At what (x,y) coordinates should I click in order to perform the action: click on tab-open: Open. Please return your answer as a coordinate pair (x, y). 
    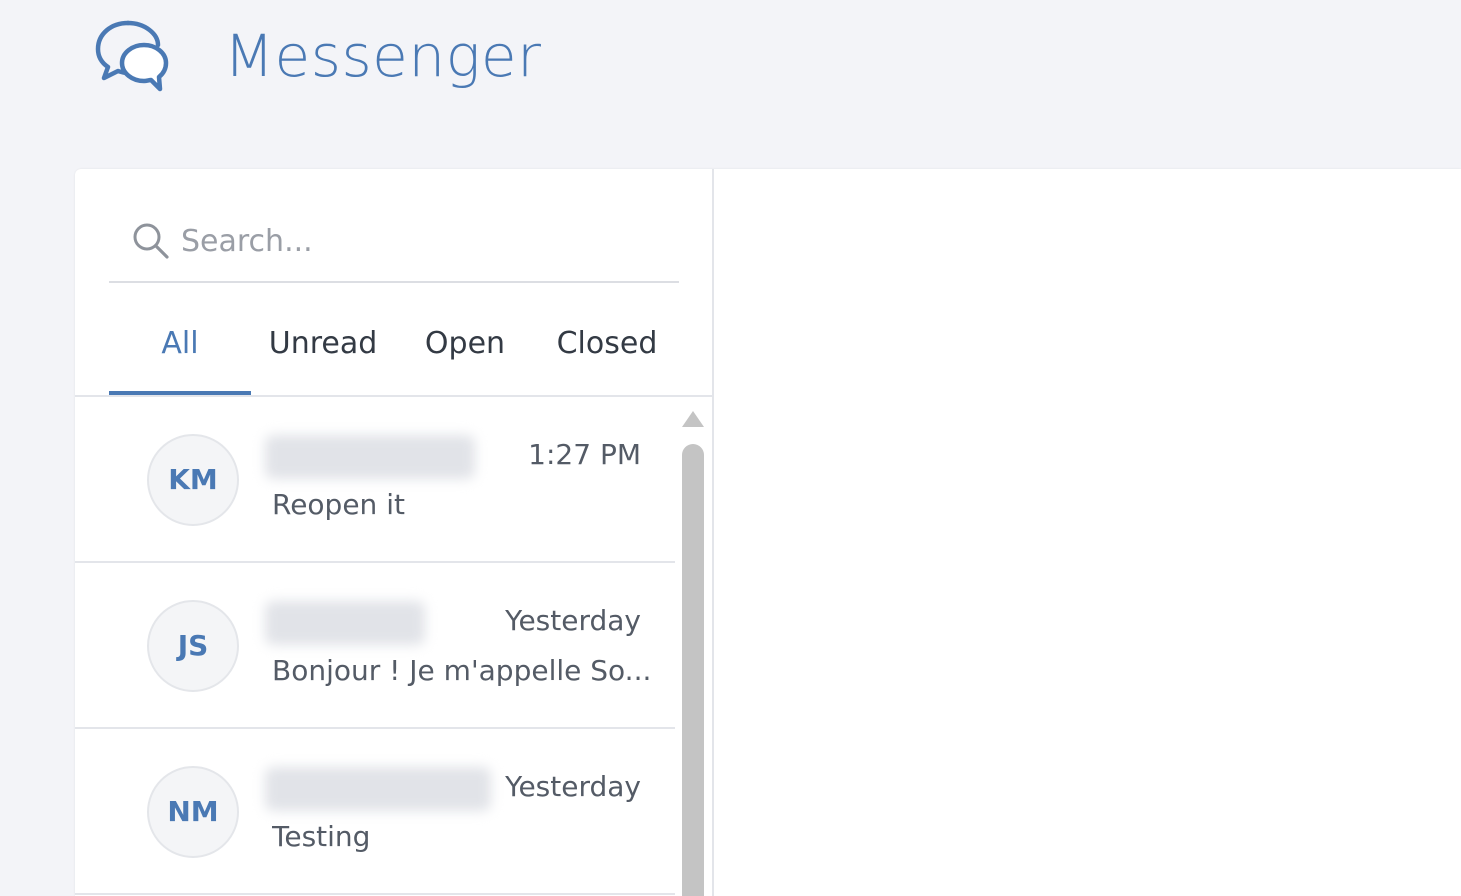
    Looking at the image, I should click on (465, 357).